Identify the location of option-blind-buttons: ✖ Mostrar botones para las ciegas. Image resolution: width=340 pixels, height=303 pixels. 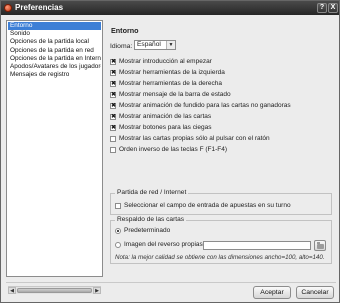
(161, 127).